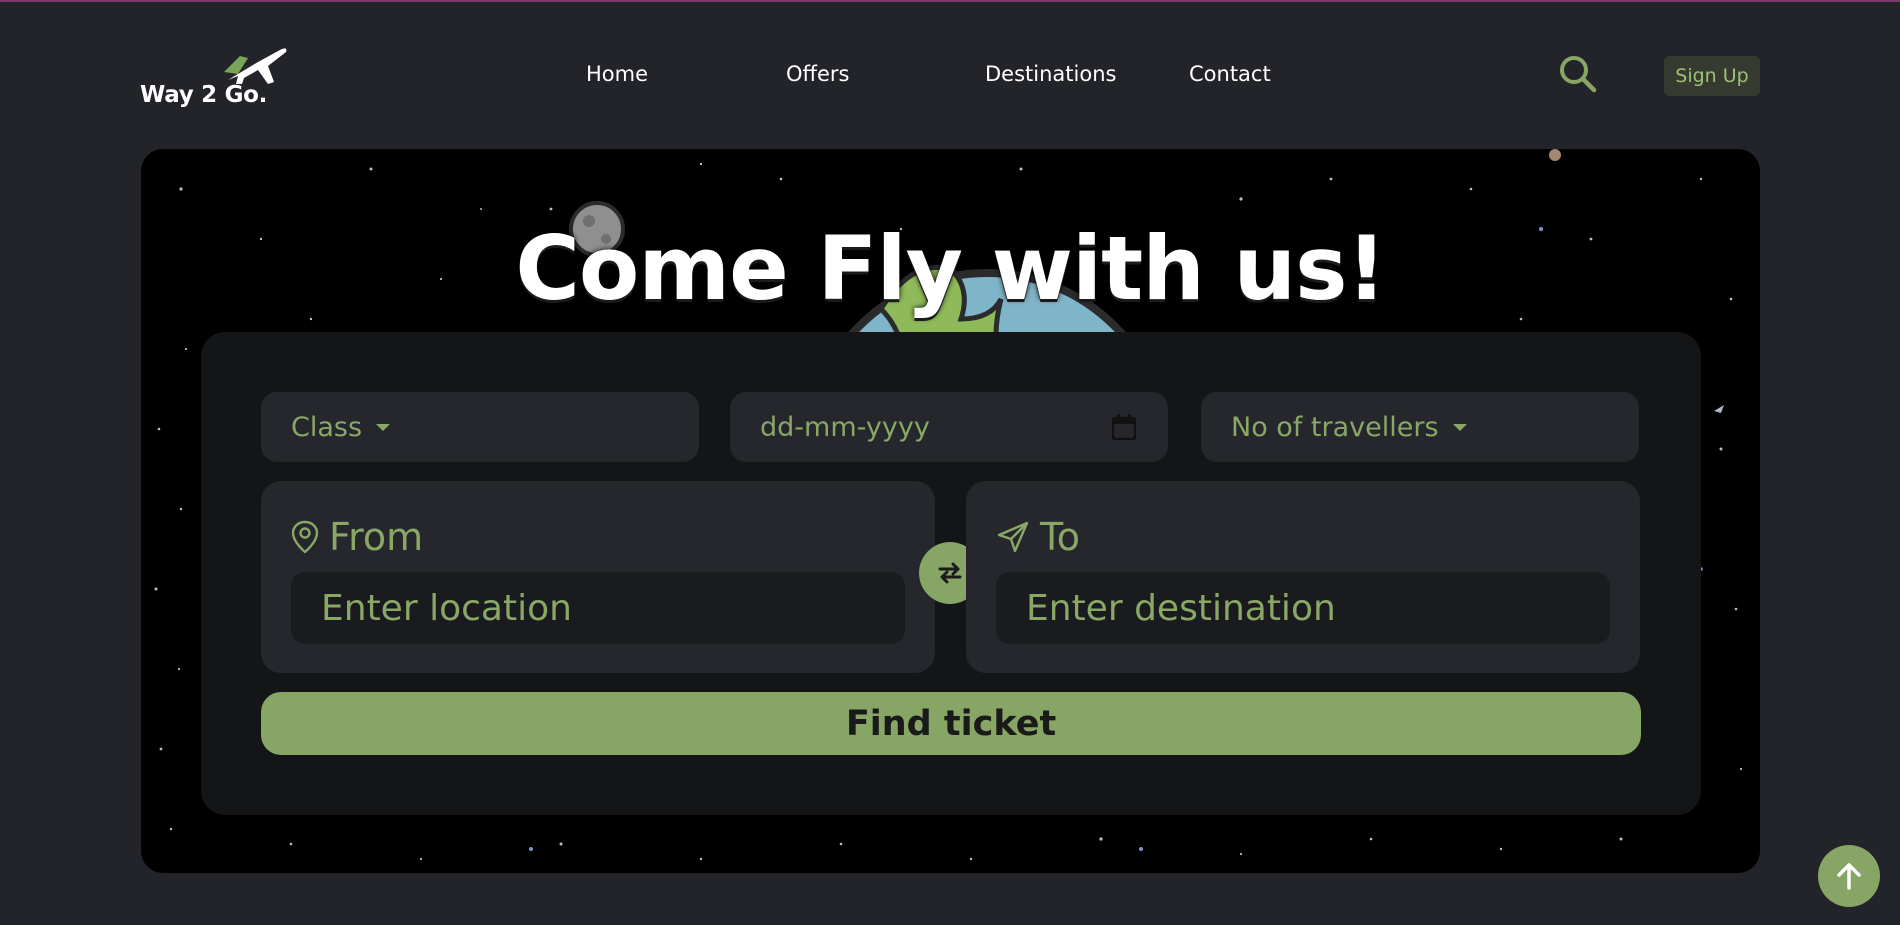 The height and width of the screenshot is (925, 1900). What do you see at coordinates (1712, 76) in the screenshot?
I see `signup-button: Sign Up` at bounding box center [1712, 76].